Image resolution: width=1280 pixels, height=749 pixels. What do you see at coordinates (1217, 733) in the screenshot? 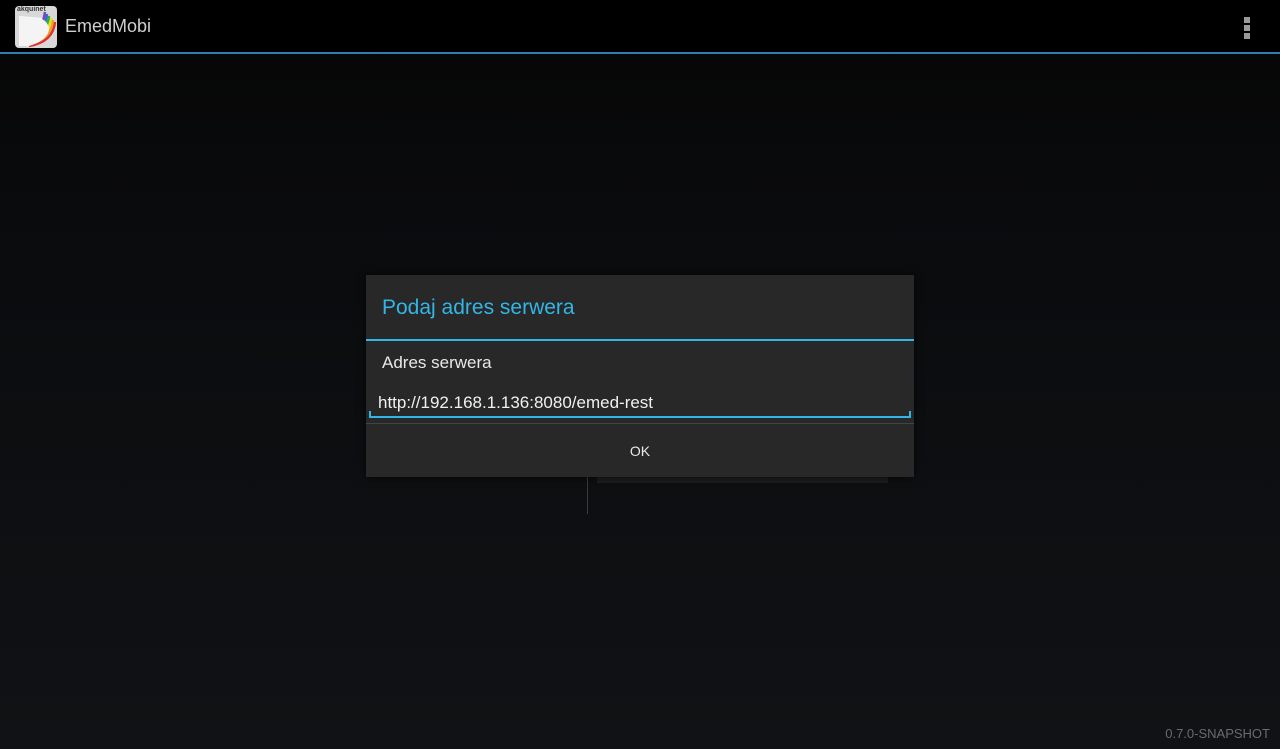
I see `version-label: 0.7.0-SNAPSHOT` at bounding box center [1217, 733].